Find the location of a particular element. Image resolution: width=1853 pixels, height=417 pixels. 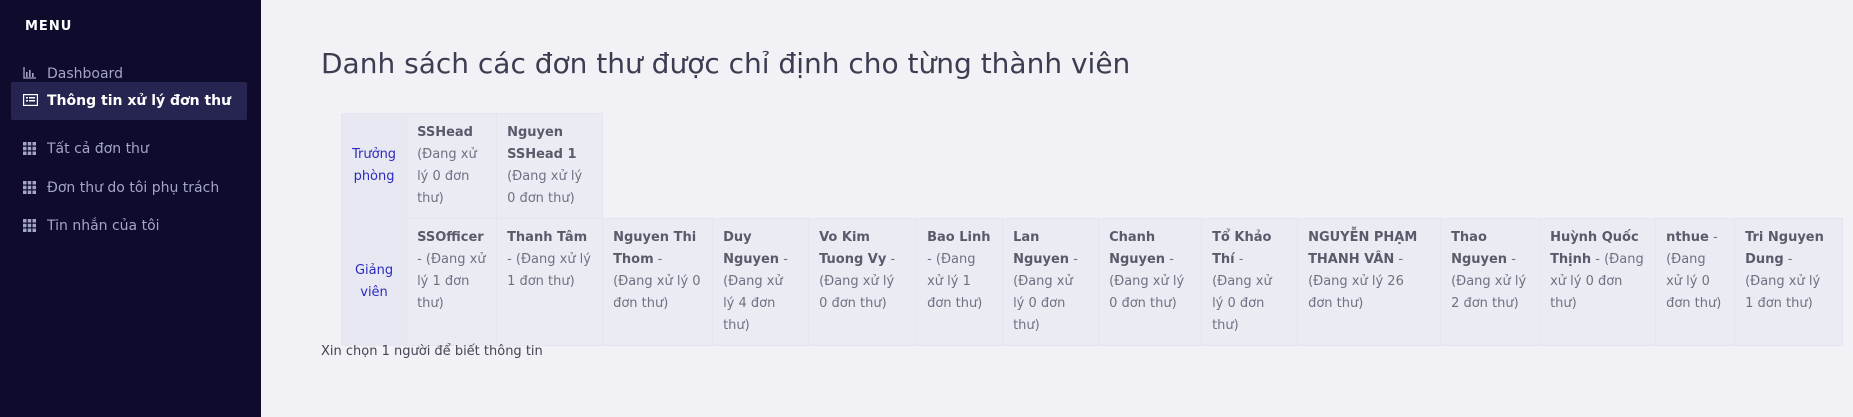

chart-icon is located at coordinates (31, 74).